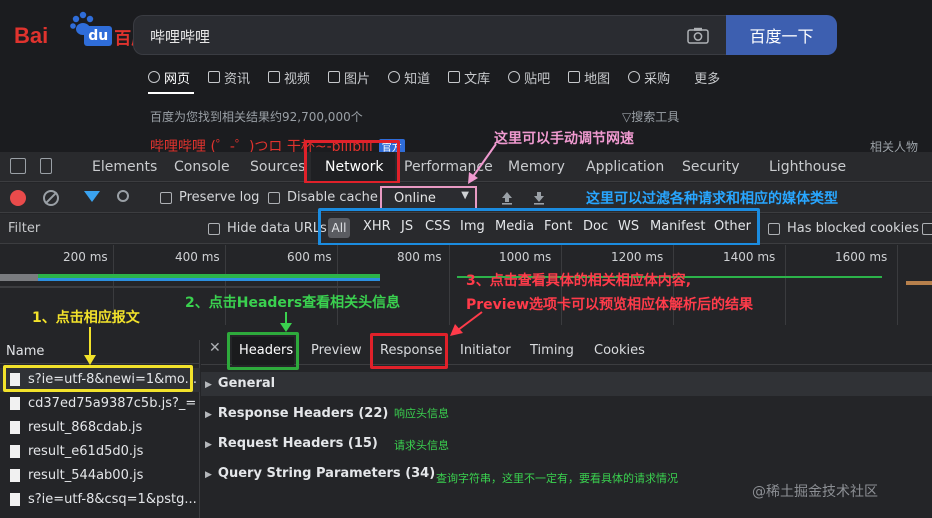  What do you see at coordinates (507, 198) in the screenshot?
I see `import-har-icon` at bounding box center [507, 198].